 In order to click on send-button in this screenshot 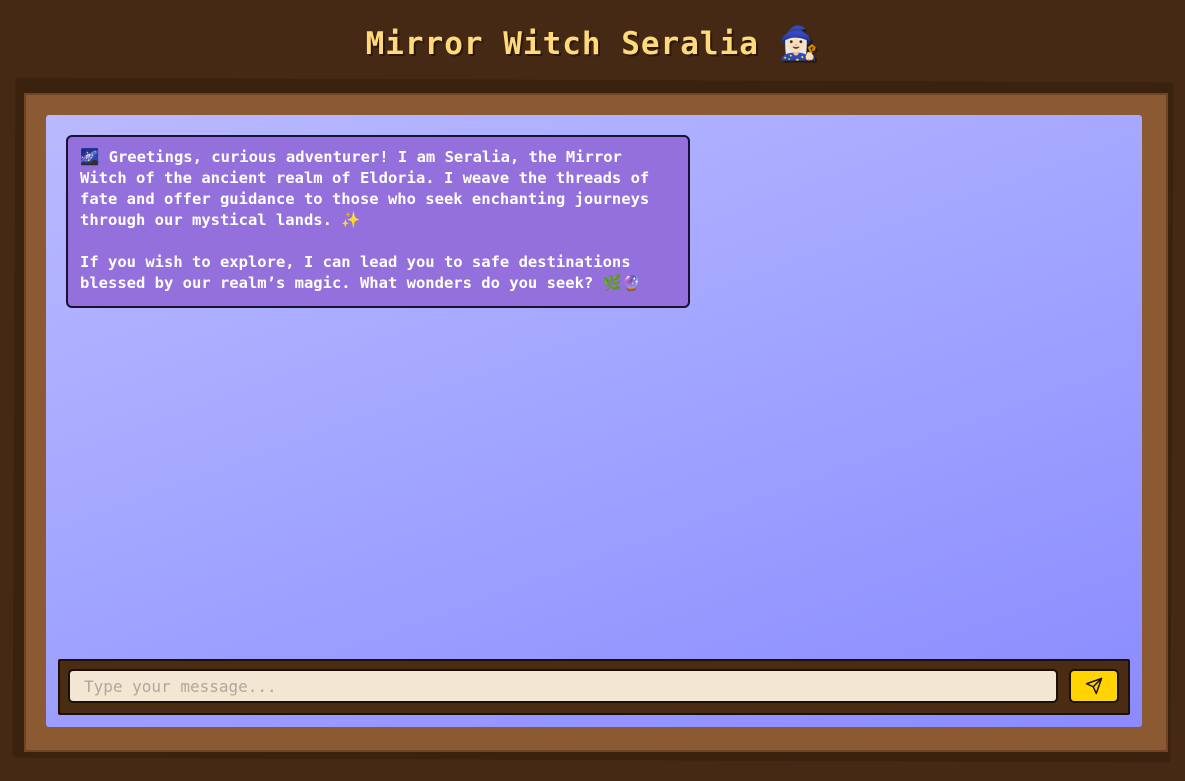, I will do `click(1094, 686)`.